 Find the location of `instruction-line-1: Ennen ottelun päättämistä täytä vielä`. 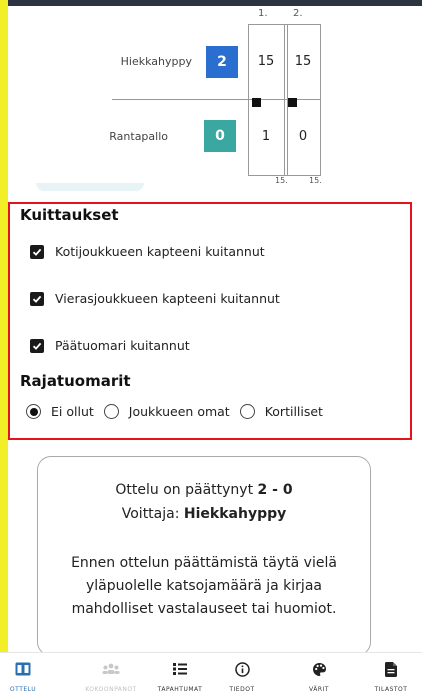

instruction-line-1: Ennen ottelun päättämistä täytä vielä is located at coordinates (204, 563).